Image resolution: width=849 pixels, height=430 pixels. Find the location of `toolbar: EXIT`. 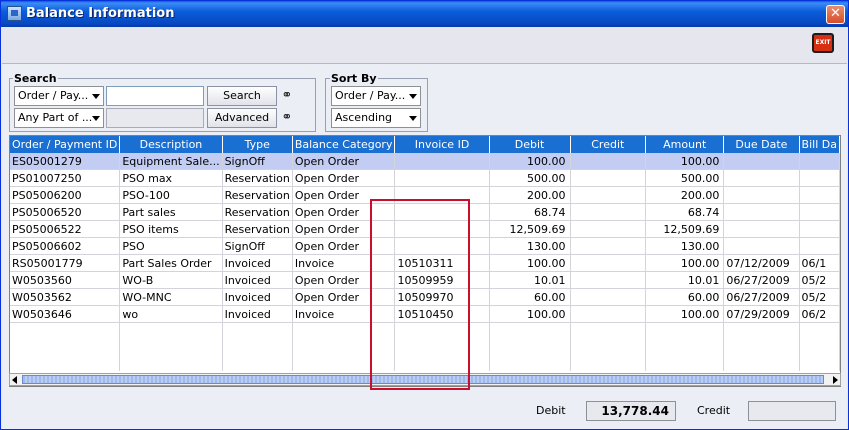

toolbar: EXIT is located at coordinates (424, 45).